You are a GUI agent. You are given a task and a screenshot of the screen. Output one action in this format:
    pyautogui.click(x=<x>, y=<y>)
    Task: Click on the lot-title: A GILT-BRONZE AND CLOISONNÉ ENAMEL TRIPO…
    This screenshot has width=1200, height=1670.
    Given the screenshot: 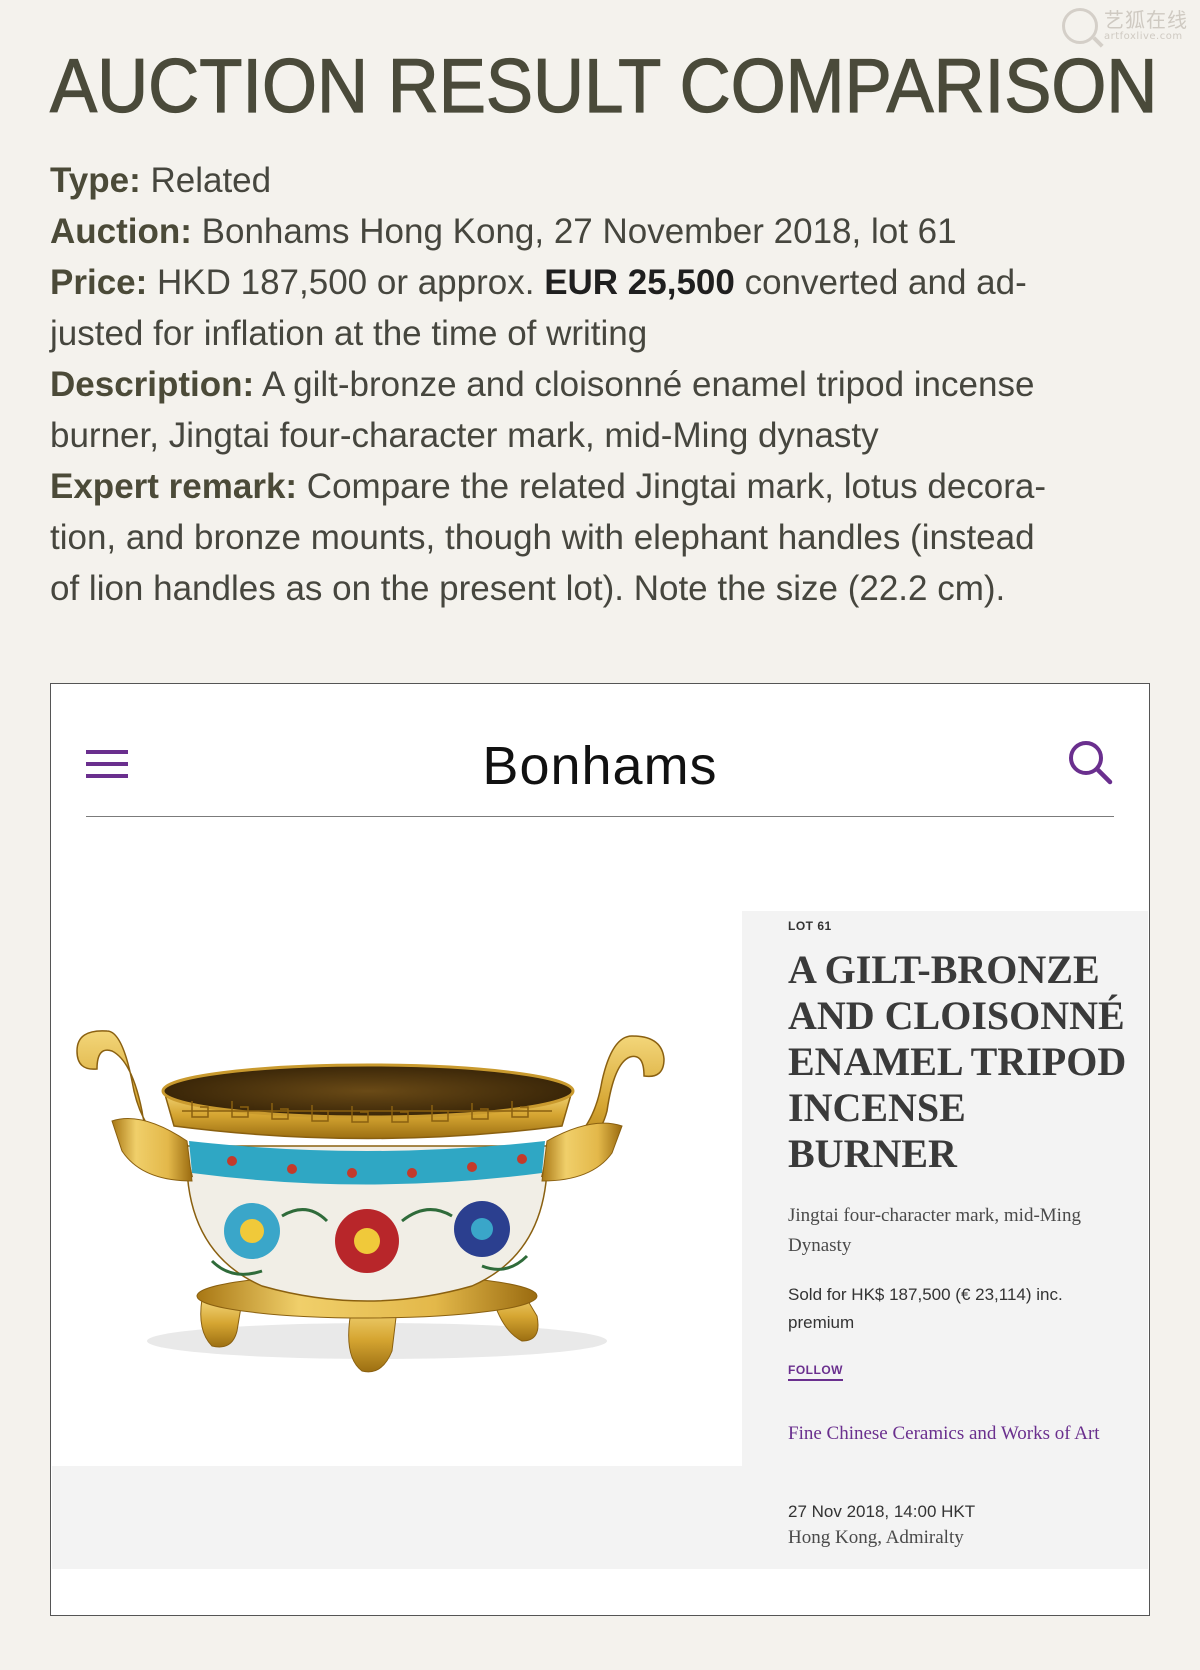 What is the action you would take?
    pyautogui.click(x=963, y=1062)
    